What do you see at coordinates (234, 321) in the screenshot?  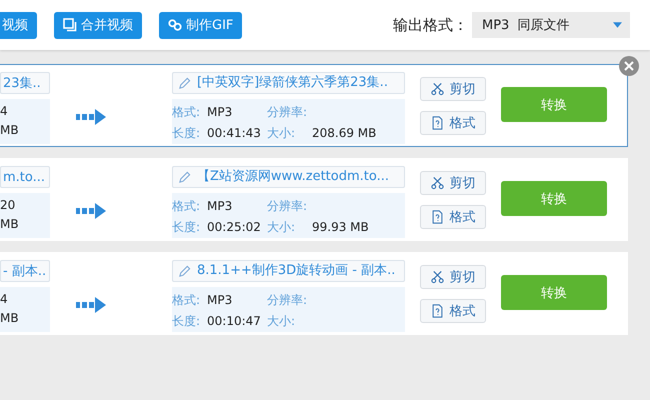 I see `field-value: 00:10:47` at bounding box center [234, 321].